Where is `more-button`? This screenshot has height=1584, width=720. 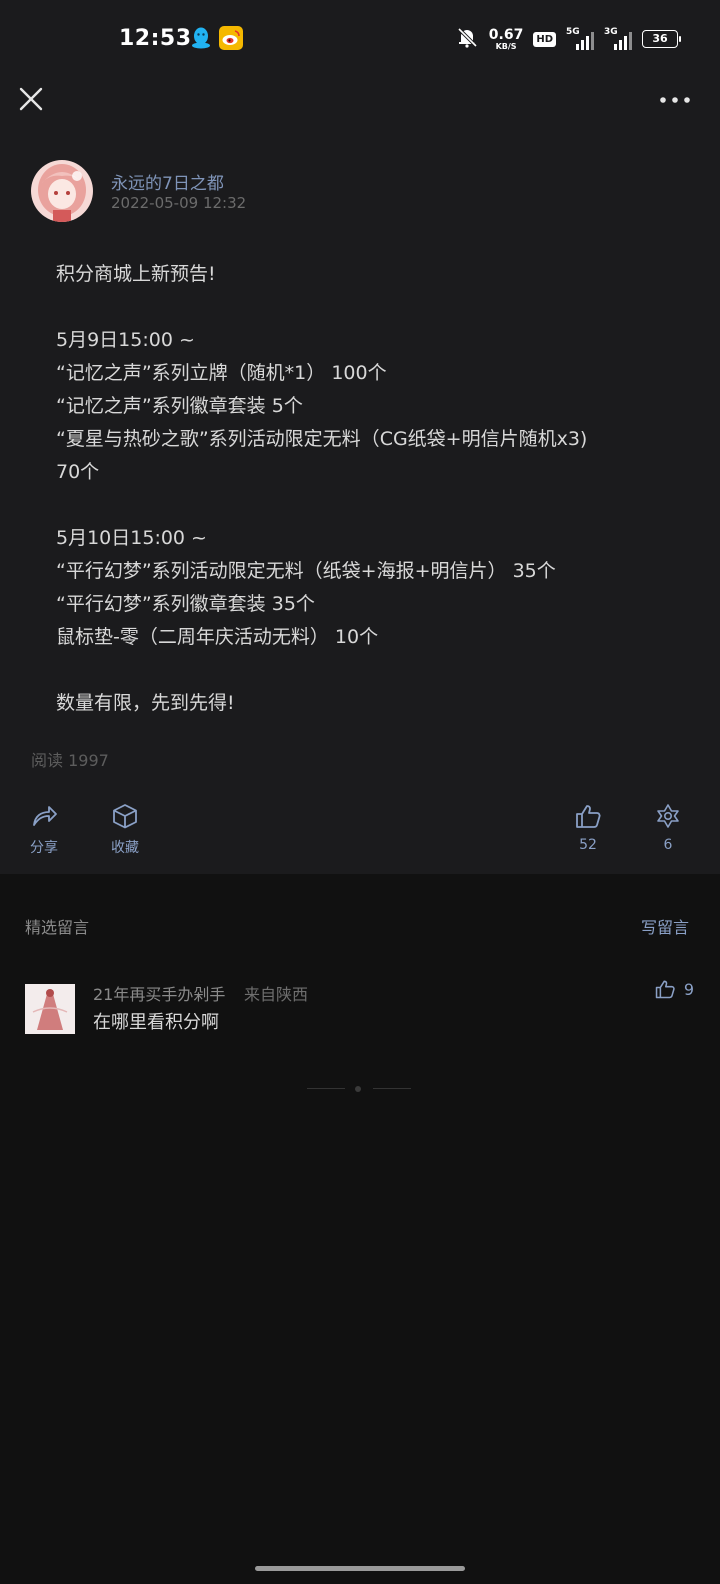 more-button is located at coordinates (675, 100).